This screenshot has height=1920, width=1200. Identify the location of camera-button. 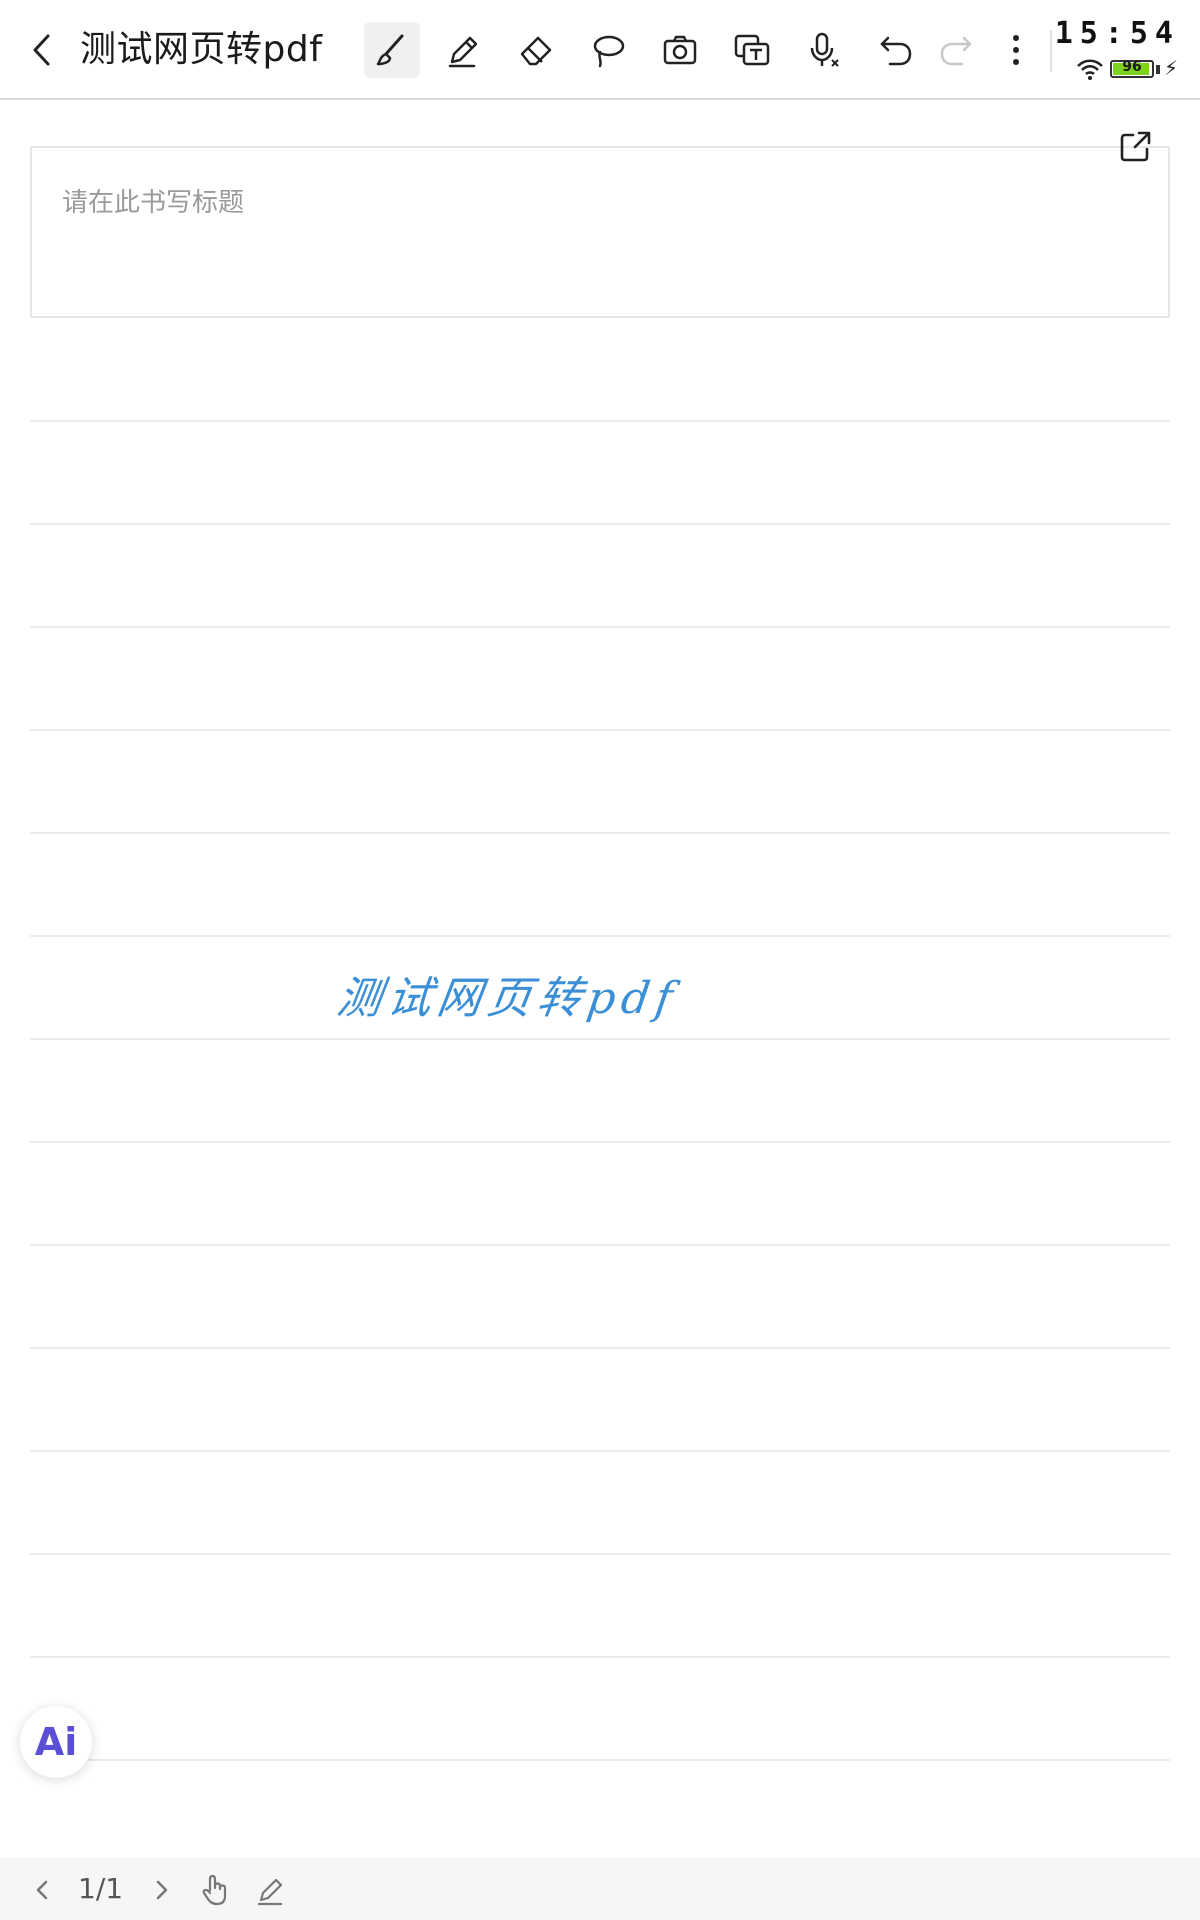
(680, 50).